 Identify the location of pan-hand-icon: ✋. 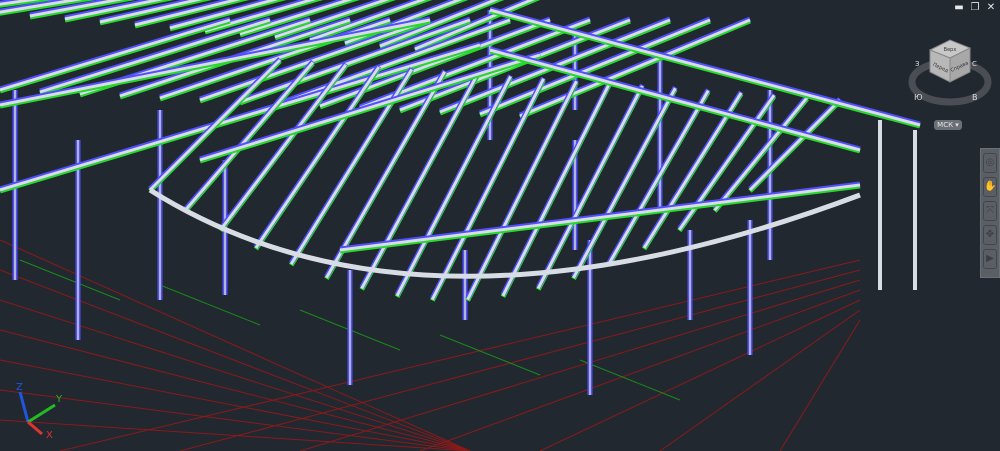
(990, 187).